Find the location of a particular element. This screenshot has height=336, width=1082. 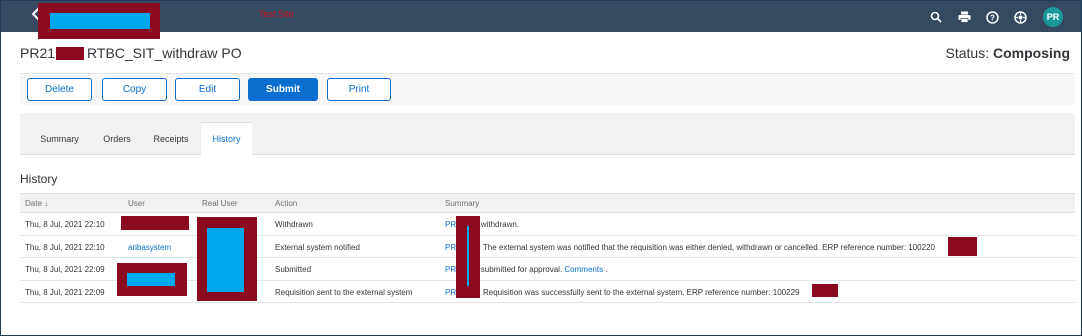

shell-bar: Test Site ? PR is located at coordinates (541, 16).